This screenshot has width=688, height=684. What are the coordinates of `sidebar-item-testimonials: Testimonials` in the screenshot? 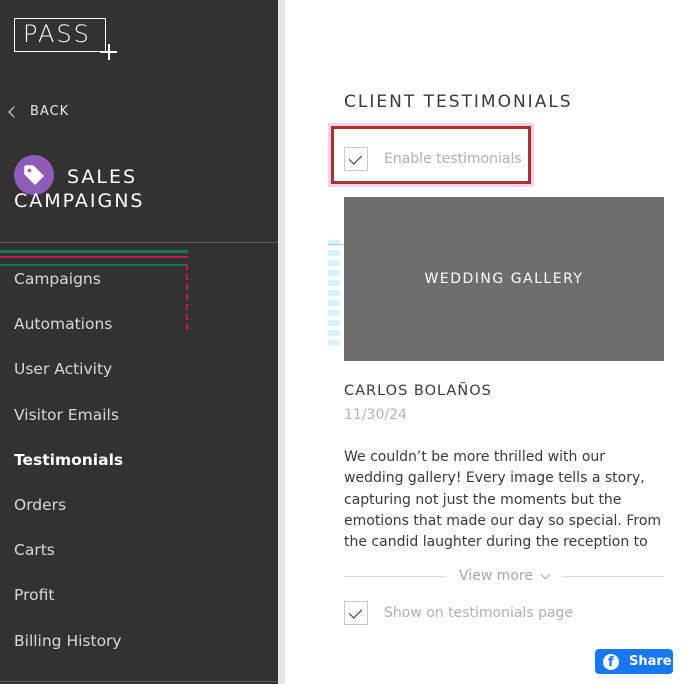 It's located at (68, 465).